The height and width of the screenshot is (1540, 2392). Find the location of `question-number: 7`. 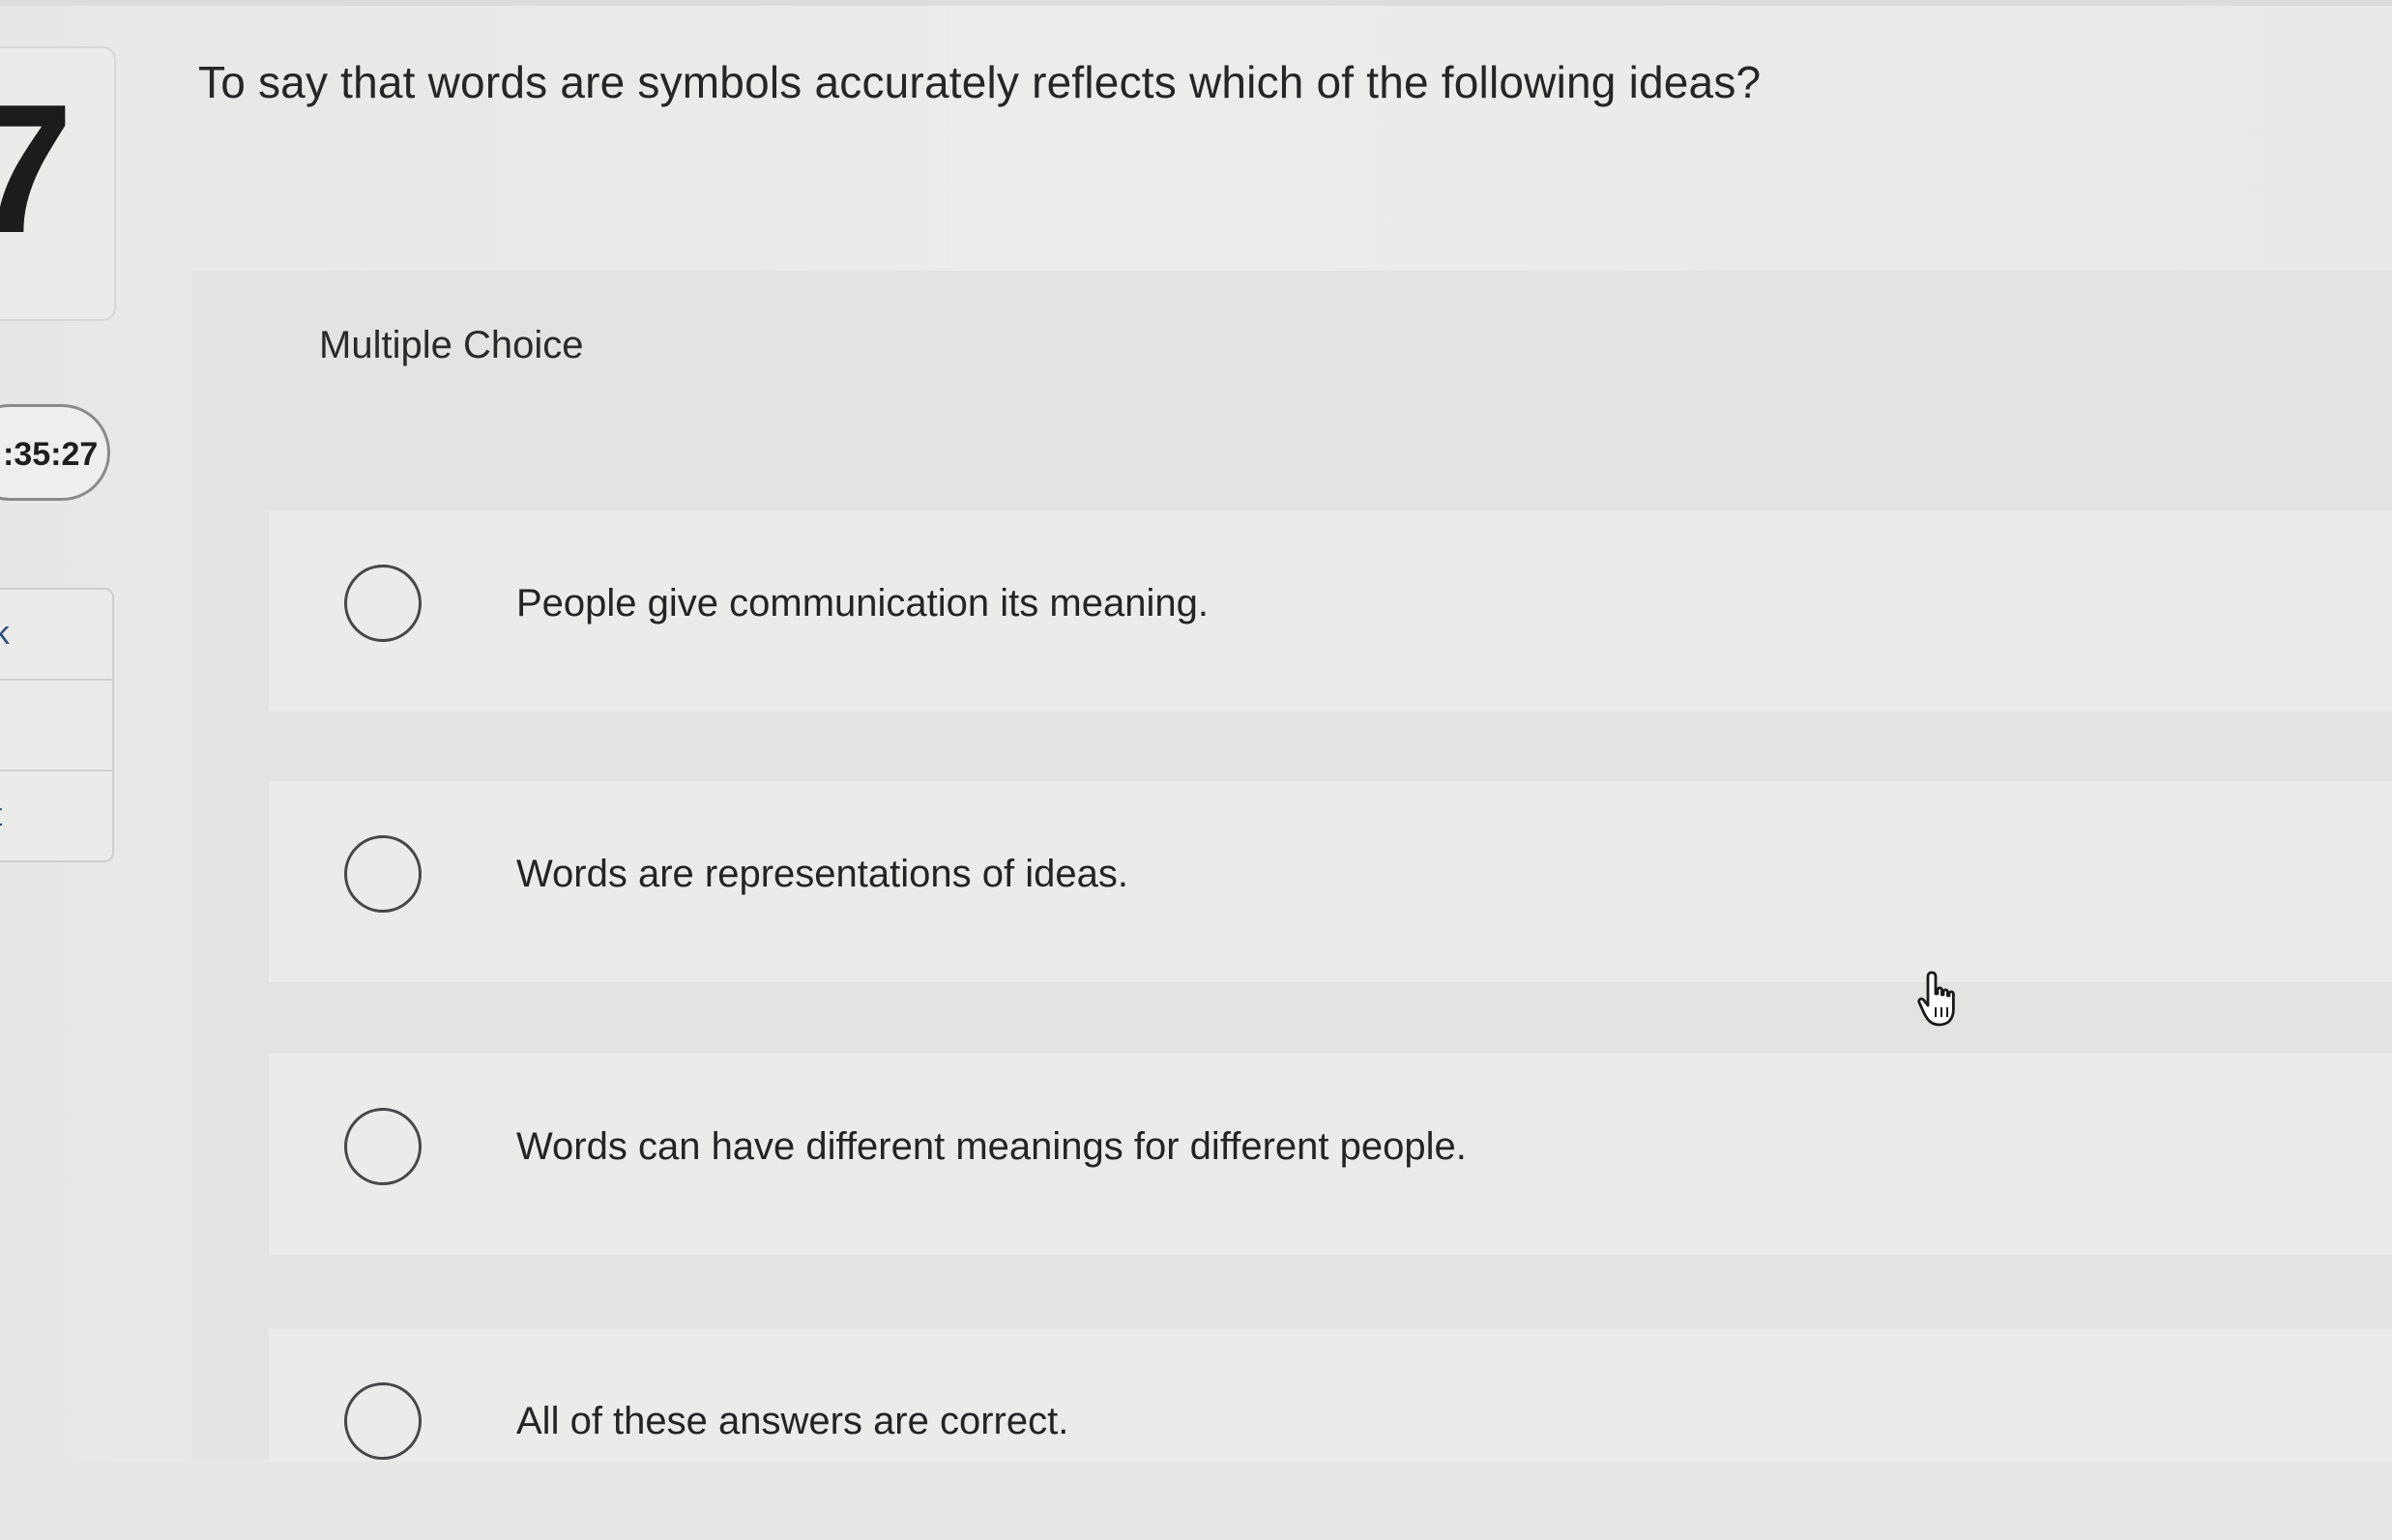

question-number: 7 is located at coordinates (36, 169).